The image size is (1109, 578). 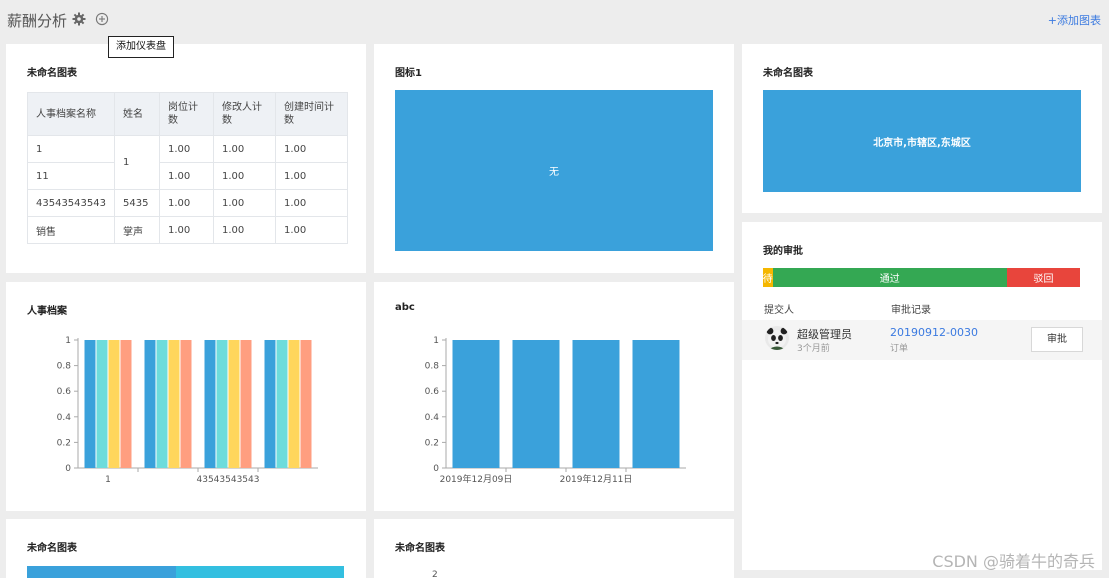 What do you see at coordinates (922, 340) in the screenshot?
I see `approval-list-item: 超级管理员 3个月前 20190912-0030 订单 审批` at bounding box center [922, 340].